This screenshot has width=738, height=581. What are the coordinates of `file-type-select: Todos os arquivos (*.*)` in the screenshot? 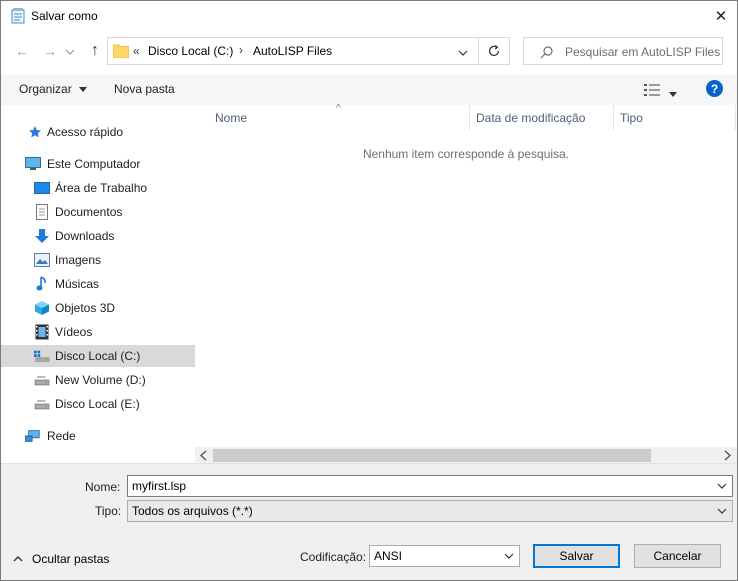 It's located at (430, 511).